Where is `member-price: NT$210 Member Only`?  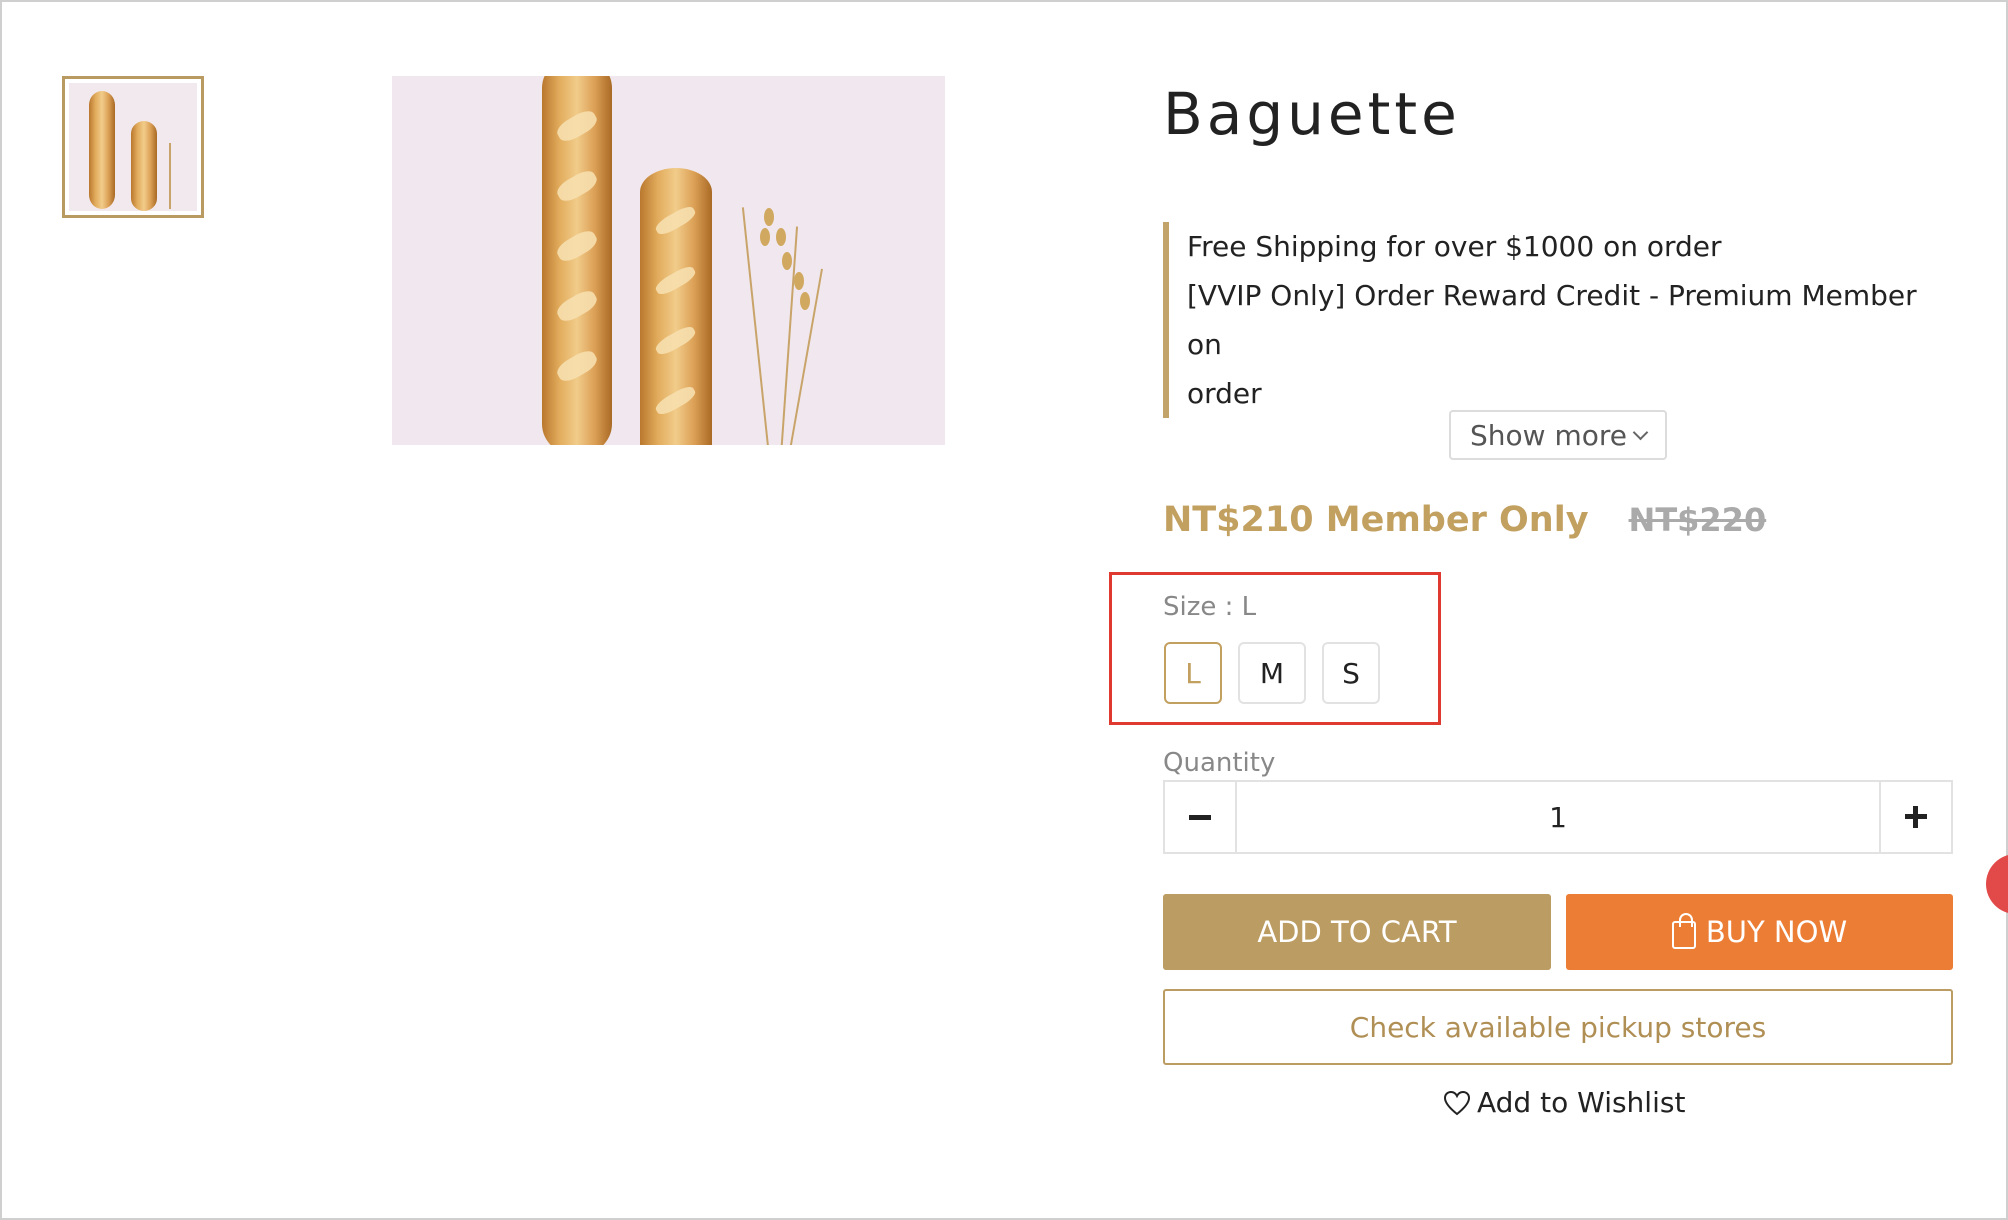
member-price: NT$210 Member Only is located at coordinates (1376, 520).